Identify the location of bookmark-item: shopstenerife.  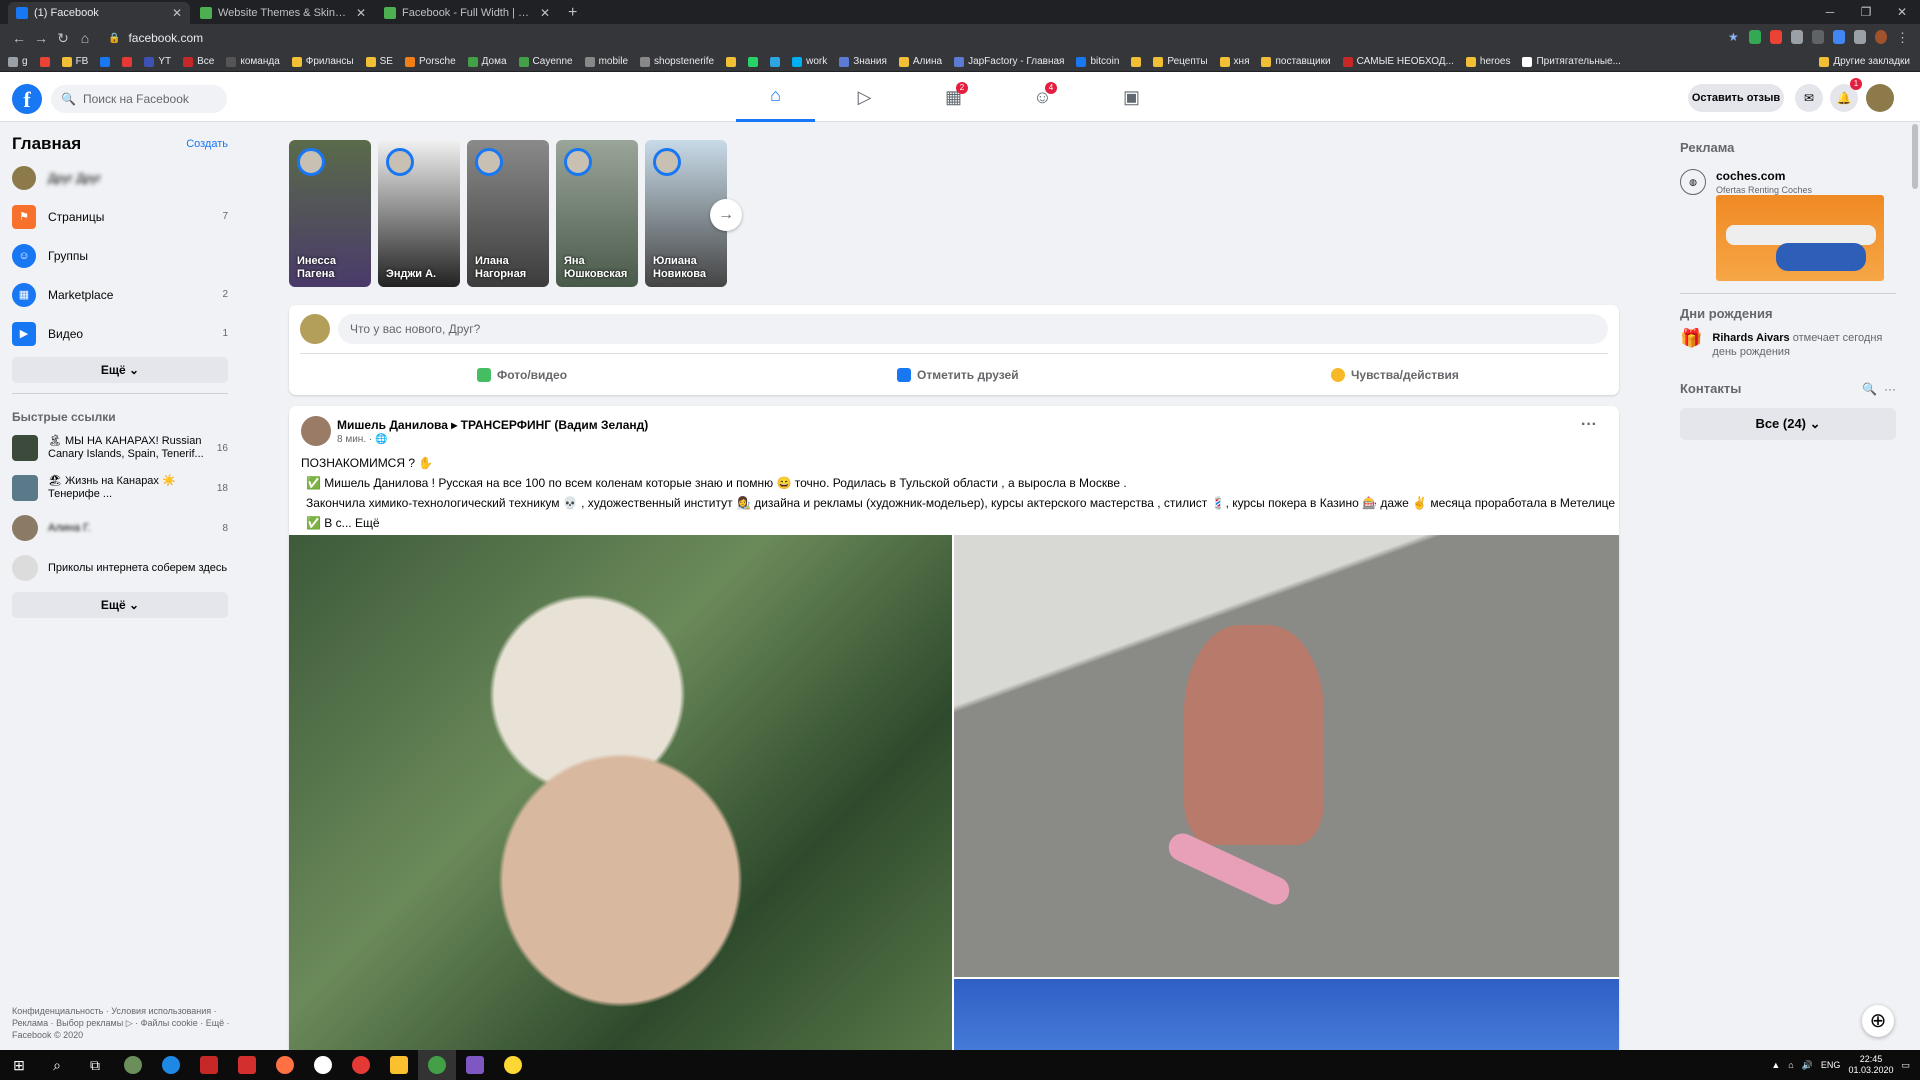
(677, 61).